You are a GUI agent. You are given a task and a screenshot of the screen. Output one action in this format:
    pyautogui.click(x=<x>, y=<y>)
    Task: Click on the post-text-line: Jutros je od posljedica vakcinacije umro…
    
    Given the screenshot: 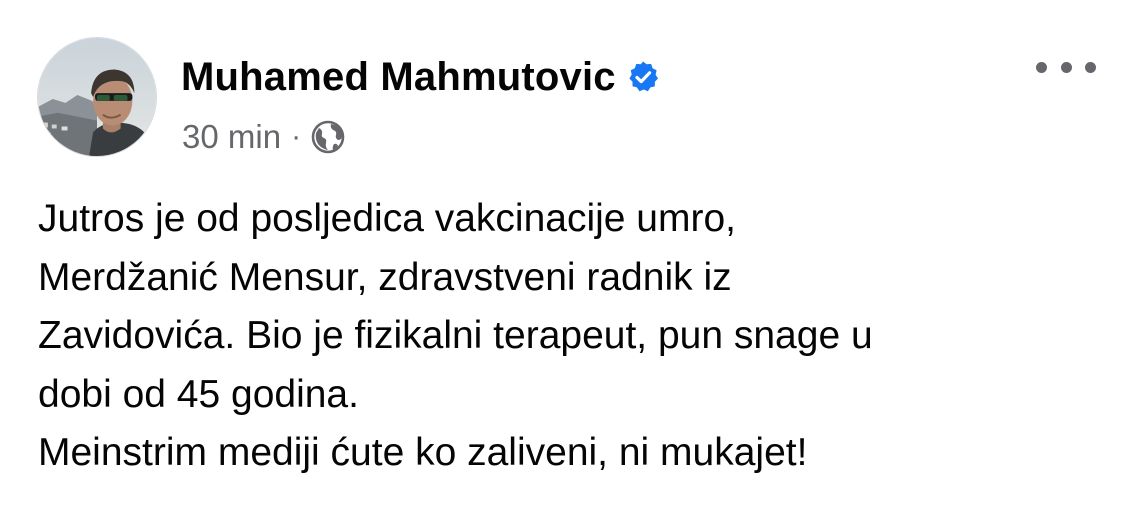 What is the action you would take?
    pyautogui.click(x=387, y=218)
    